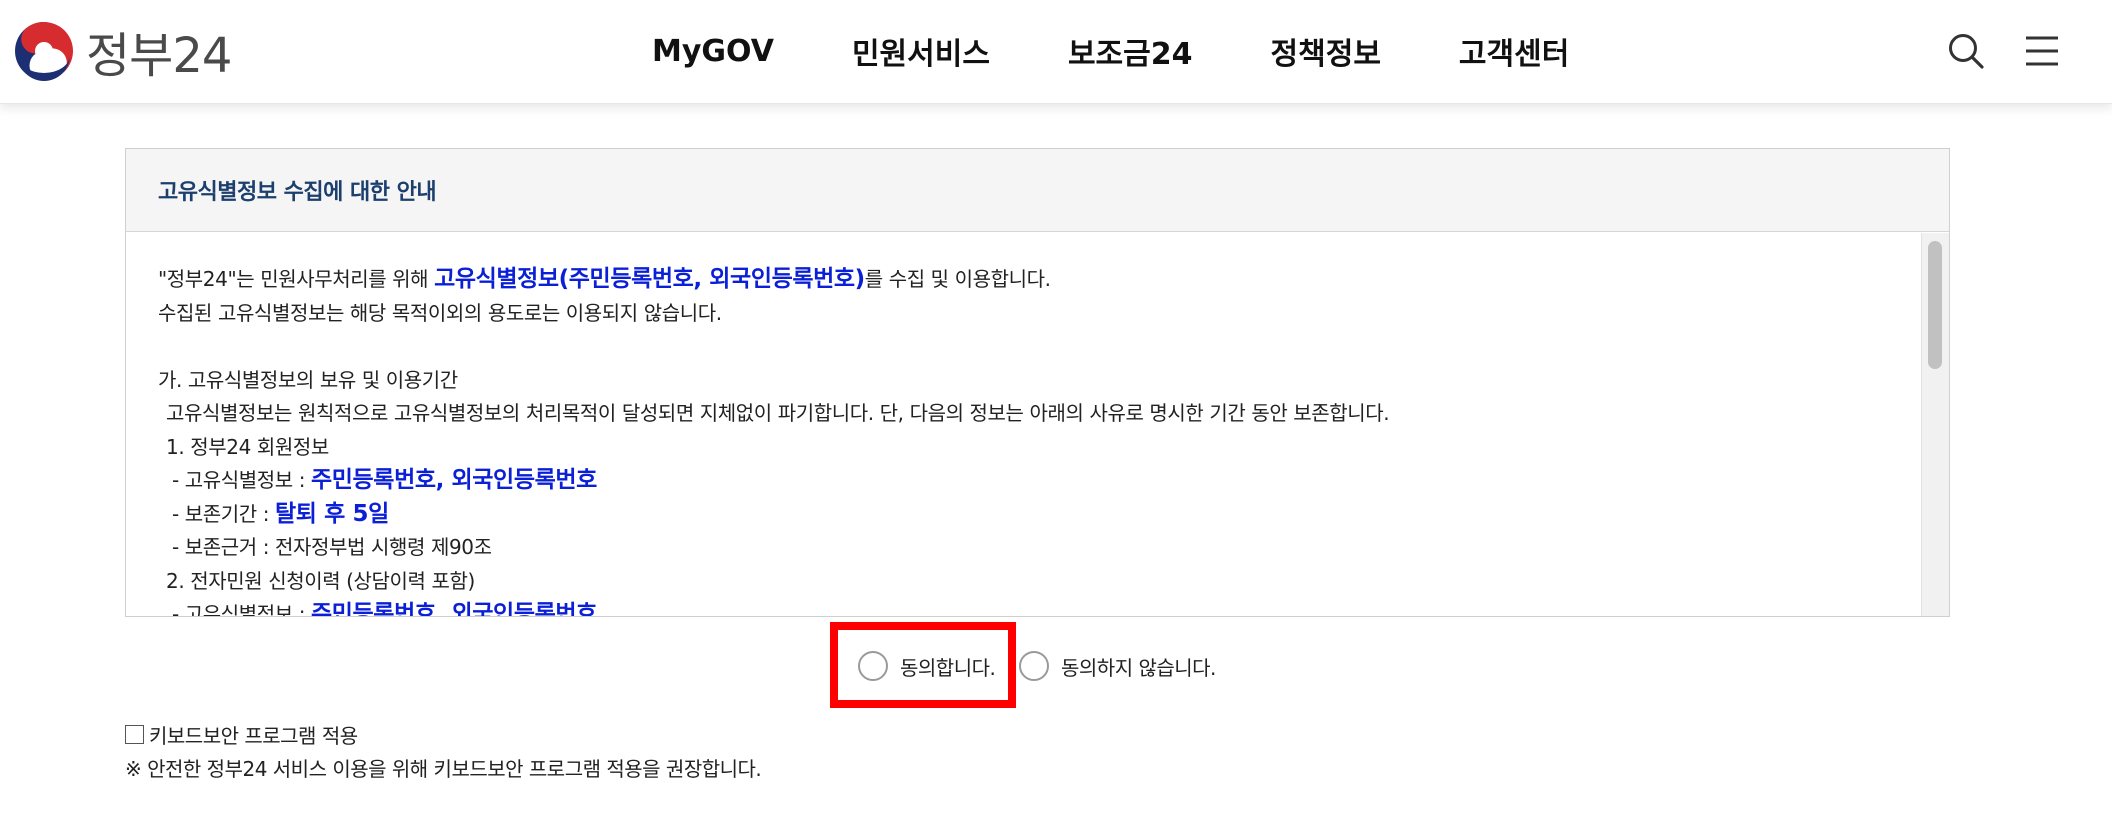 Image resolution: width=2112 pixels, height=814 pixels. What do you see at coordinates (921, 51) in the screenshot?
I see `nav-civil-services: 민원서비스` at bounding box center [921, 51].